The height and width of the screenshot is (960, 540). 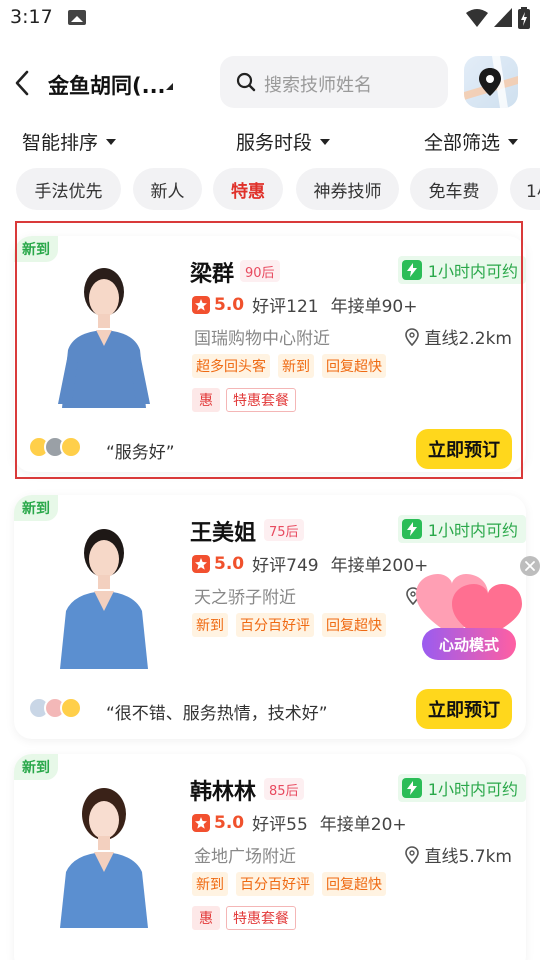 I want to click on status-time: 3:17, so click(x=31, y=17).